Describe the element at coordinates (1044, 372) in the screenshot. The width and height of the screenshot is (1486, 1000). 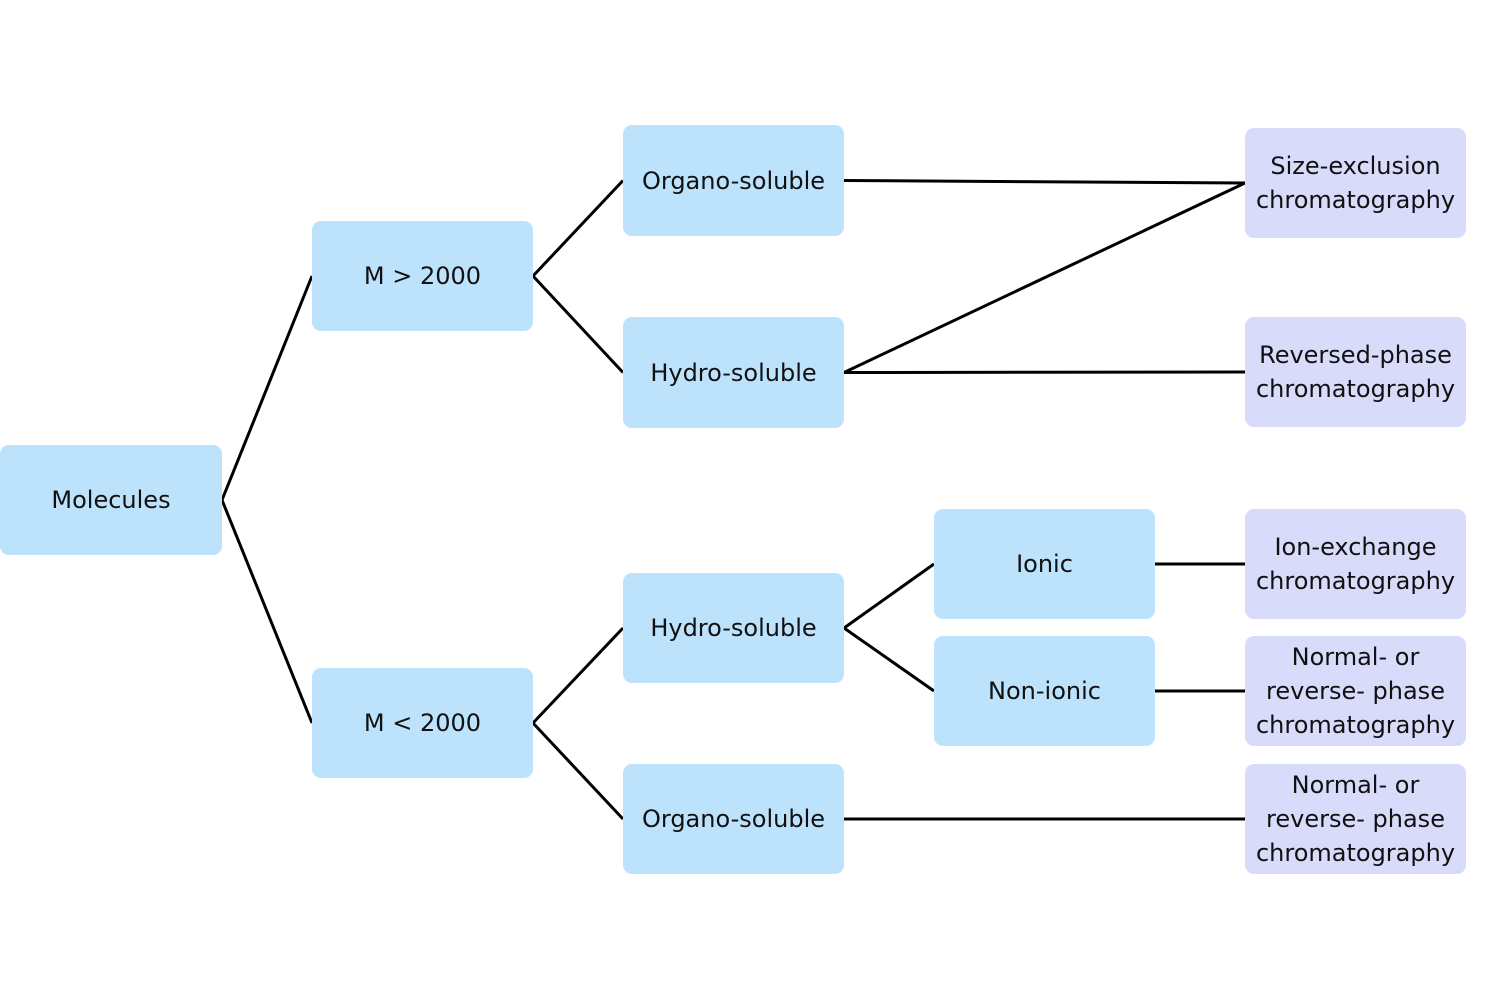
I see `edge-hydro_top-to-rp` at that location.